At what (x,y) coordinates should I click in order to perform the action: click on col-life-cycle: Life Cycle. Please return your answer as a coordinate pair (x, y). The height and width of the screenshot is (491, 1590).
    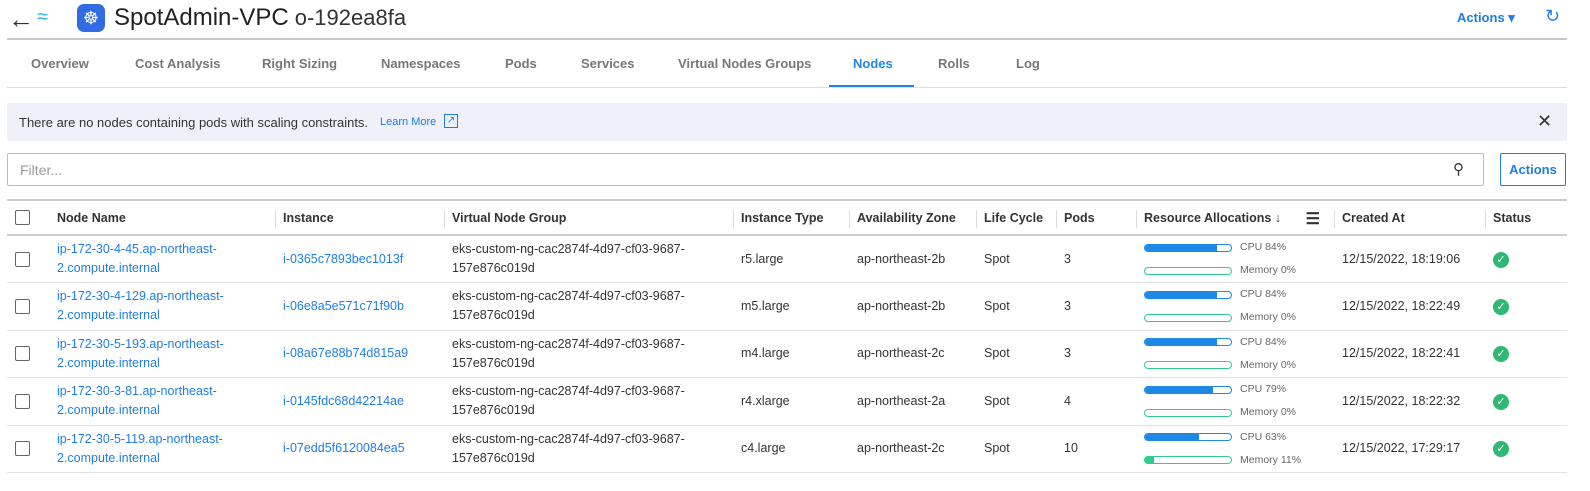
    Looking at the image, I should click on (1016, 218).